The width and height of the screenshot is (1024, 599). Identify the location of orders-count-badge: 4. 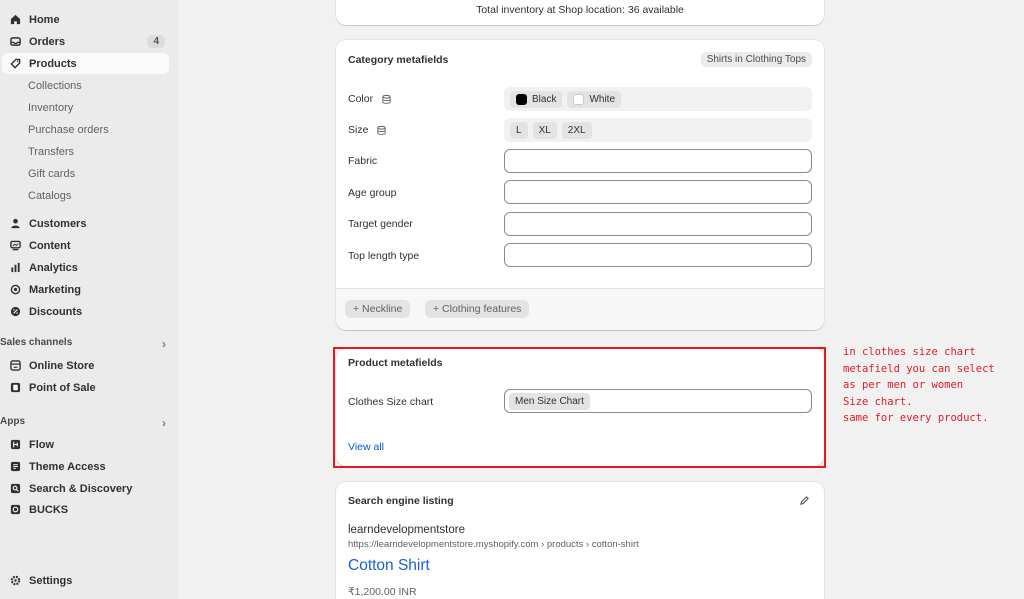
(156, 41).